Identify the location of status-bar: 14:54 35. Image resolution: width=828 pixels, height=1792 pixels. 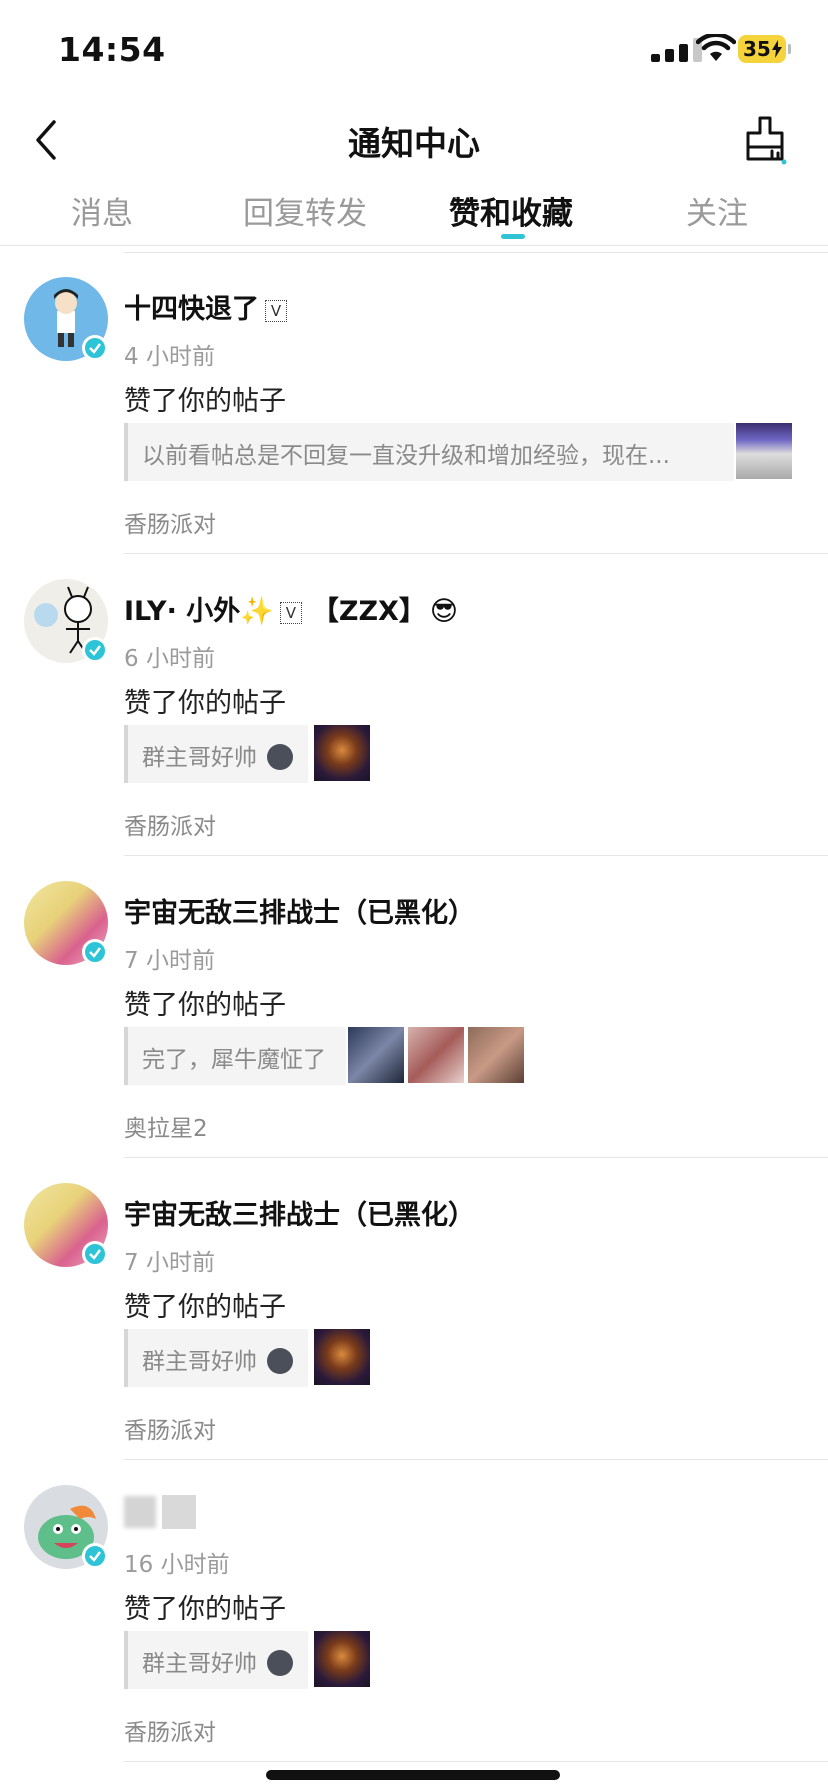
(414, 48).